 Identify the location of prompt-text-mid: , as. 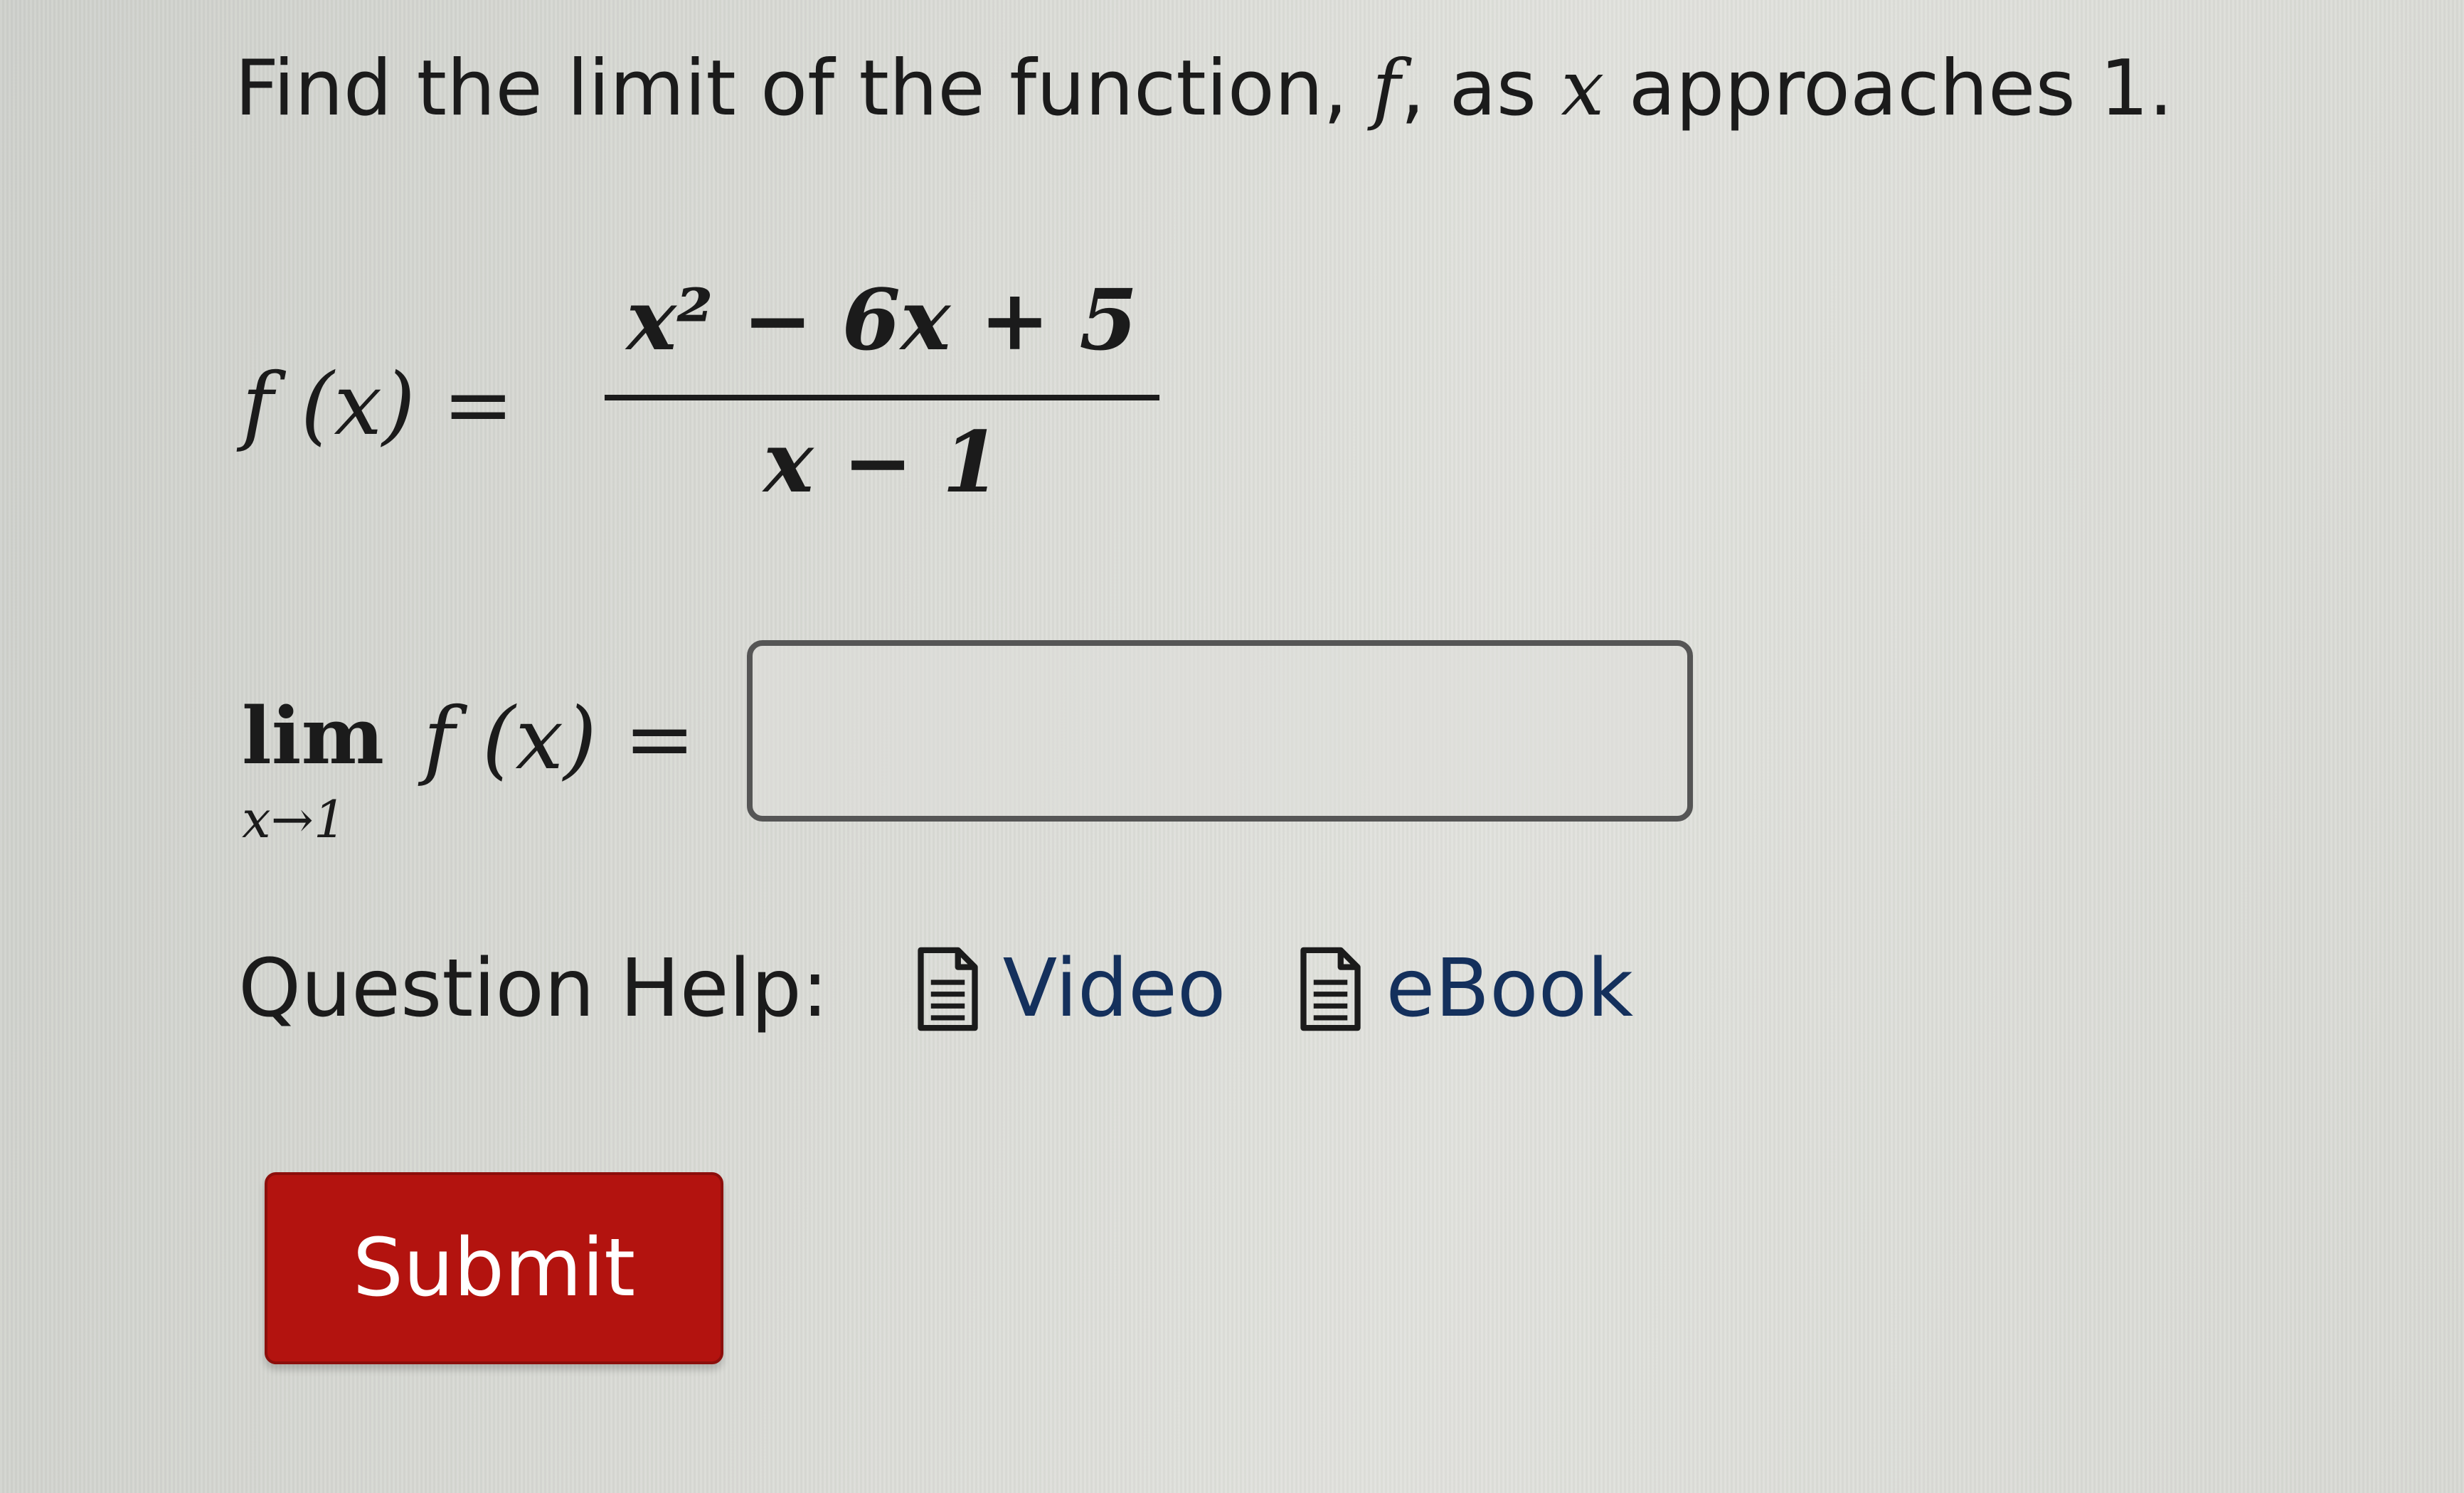
(1480, 88).